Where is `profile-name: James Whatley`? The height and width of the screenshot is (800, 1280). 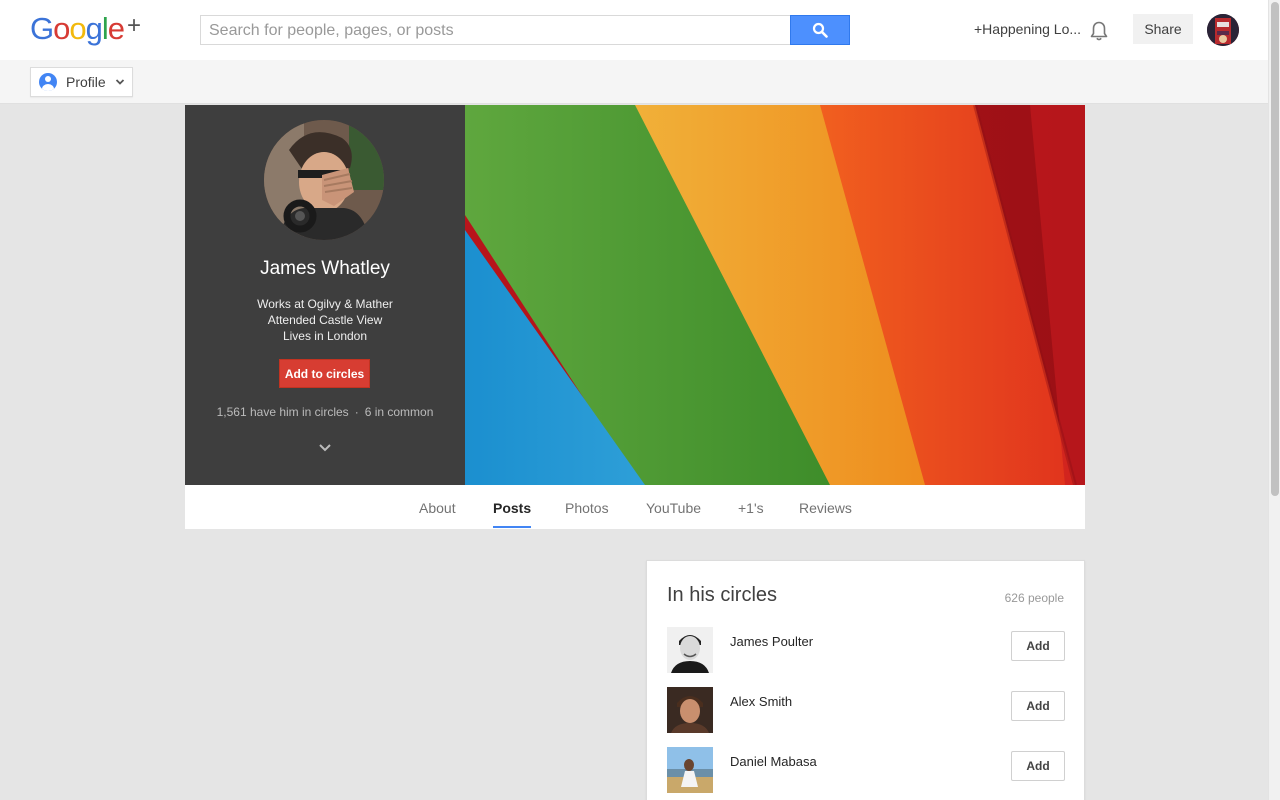 profile-name: James Whatley is located at coordinates (325, 268).